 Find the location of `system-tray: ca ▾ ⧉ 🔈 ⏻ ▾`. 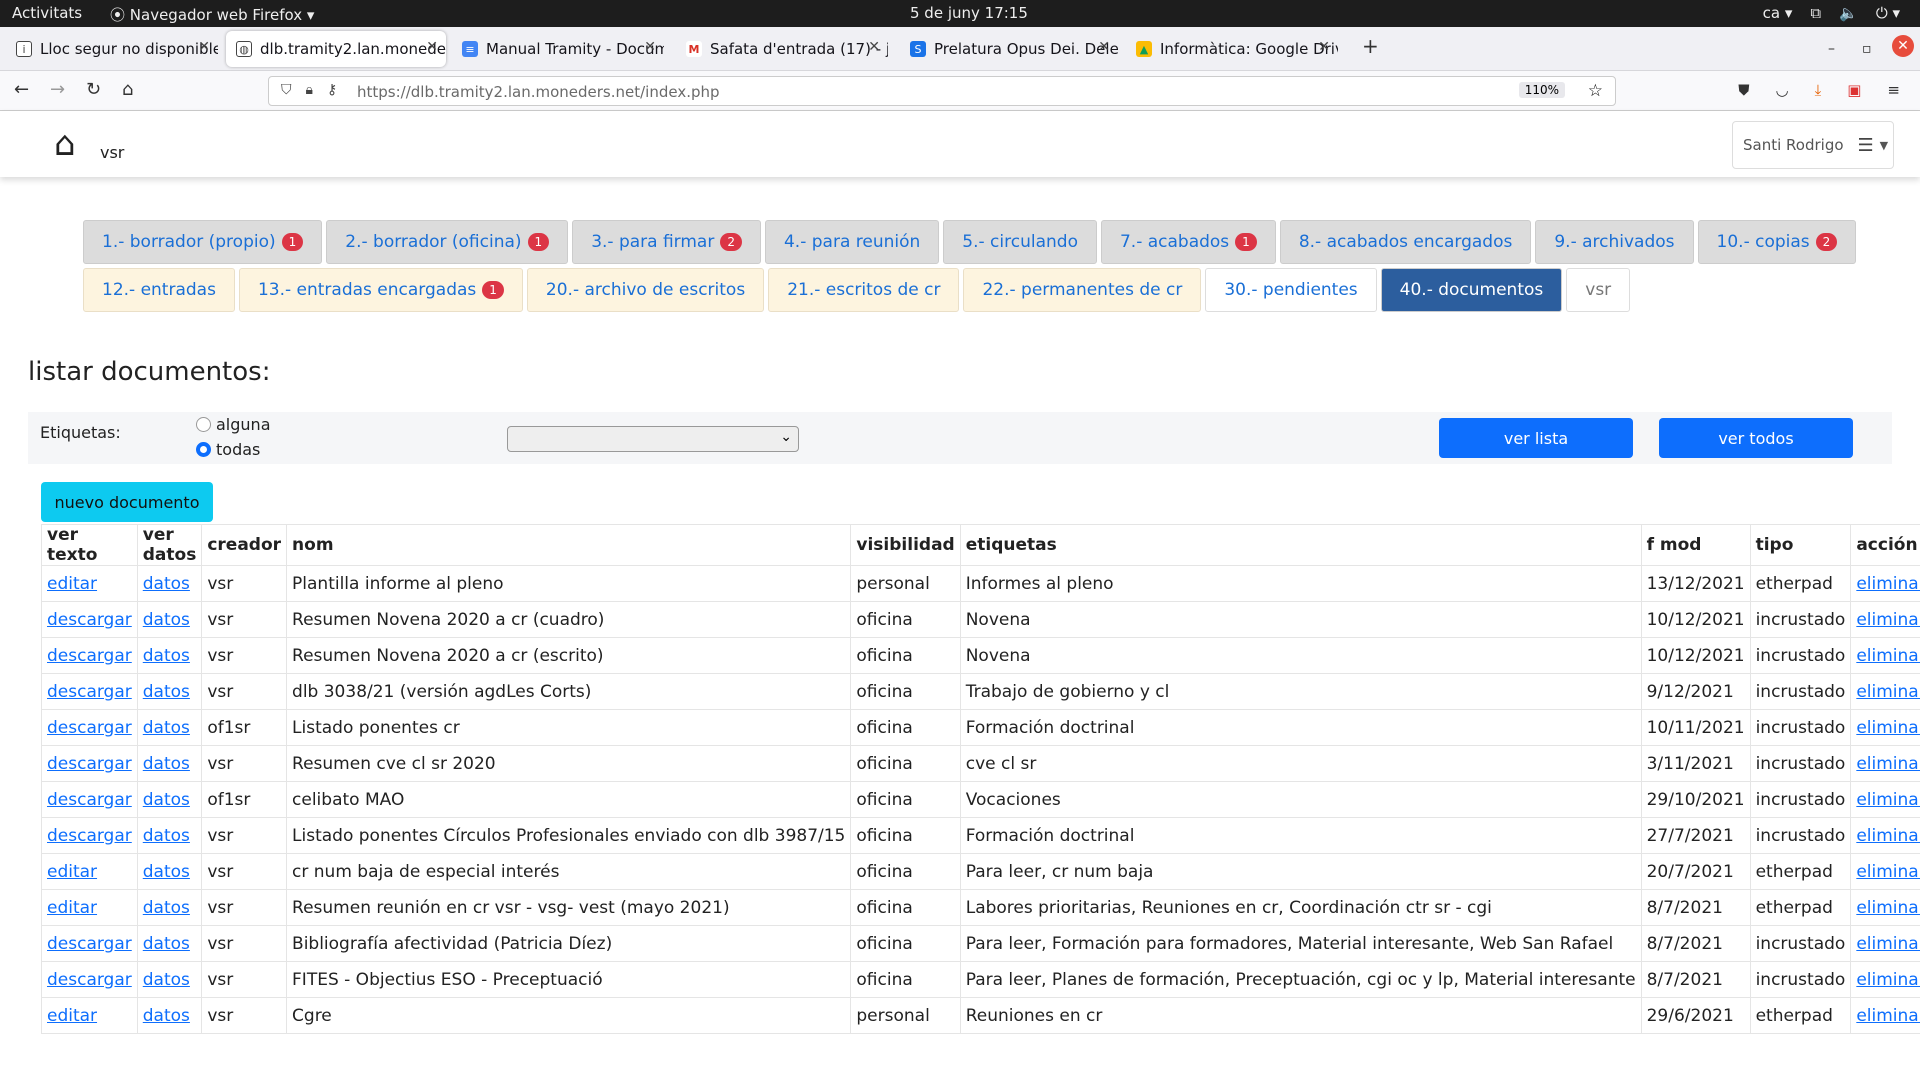

system-tray: ca ▾ ⧉ 🔈 ⏻ ▾ is located at coordinates (1831, 13).